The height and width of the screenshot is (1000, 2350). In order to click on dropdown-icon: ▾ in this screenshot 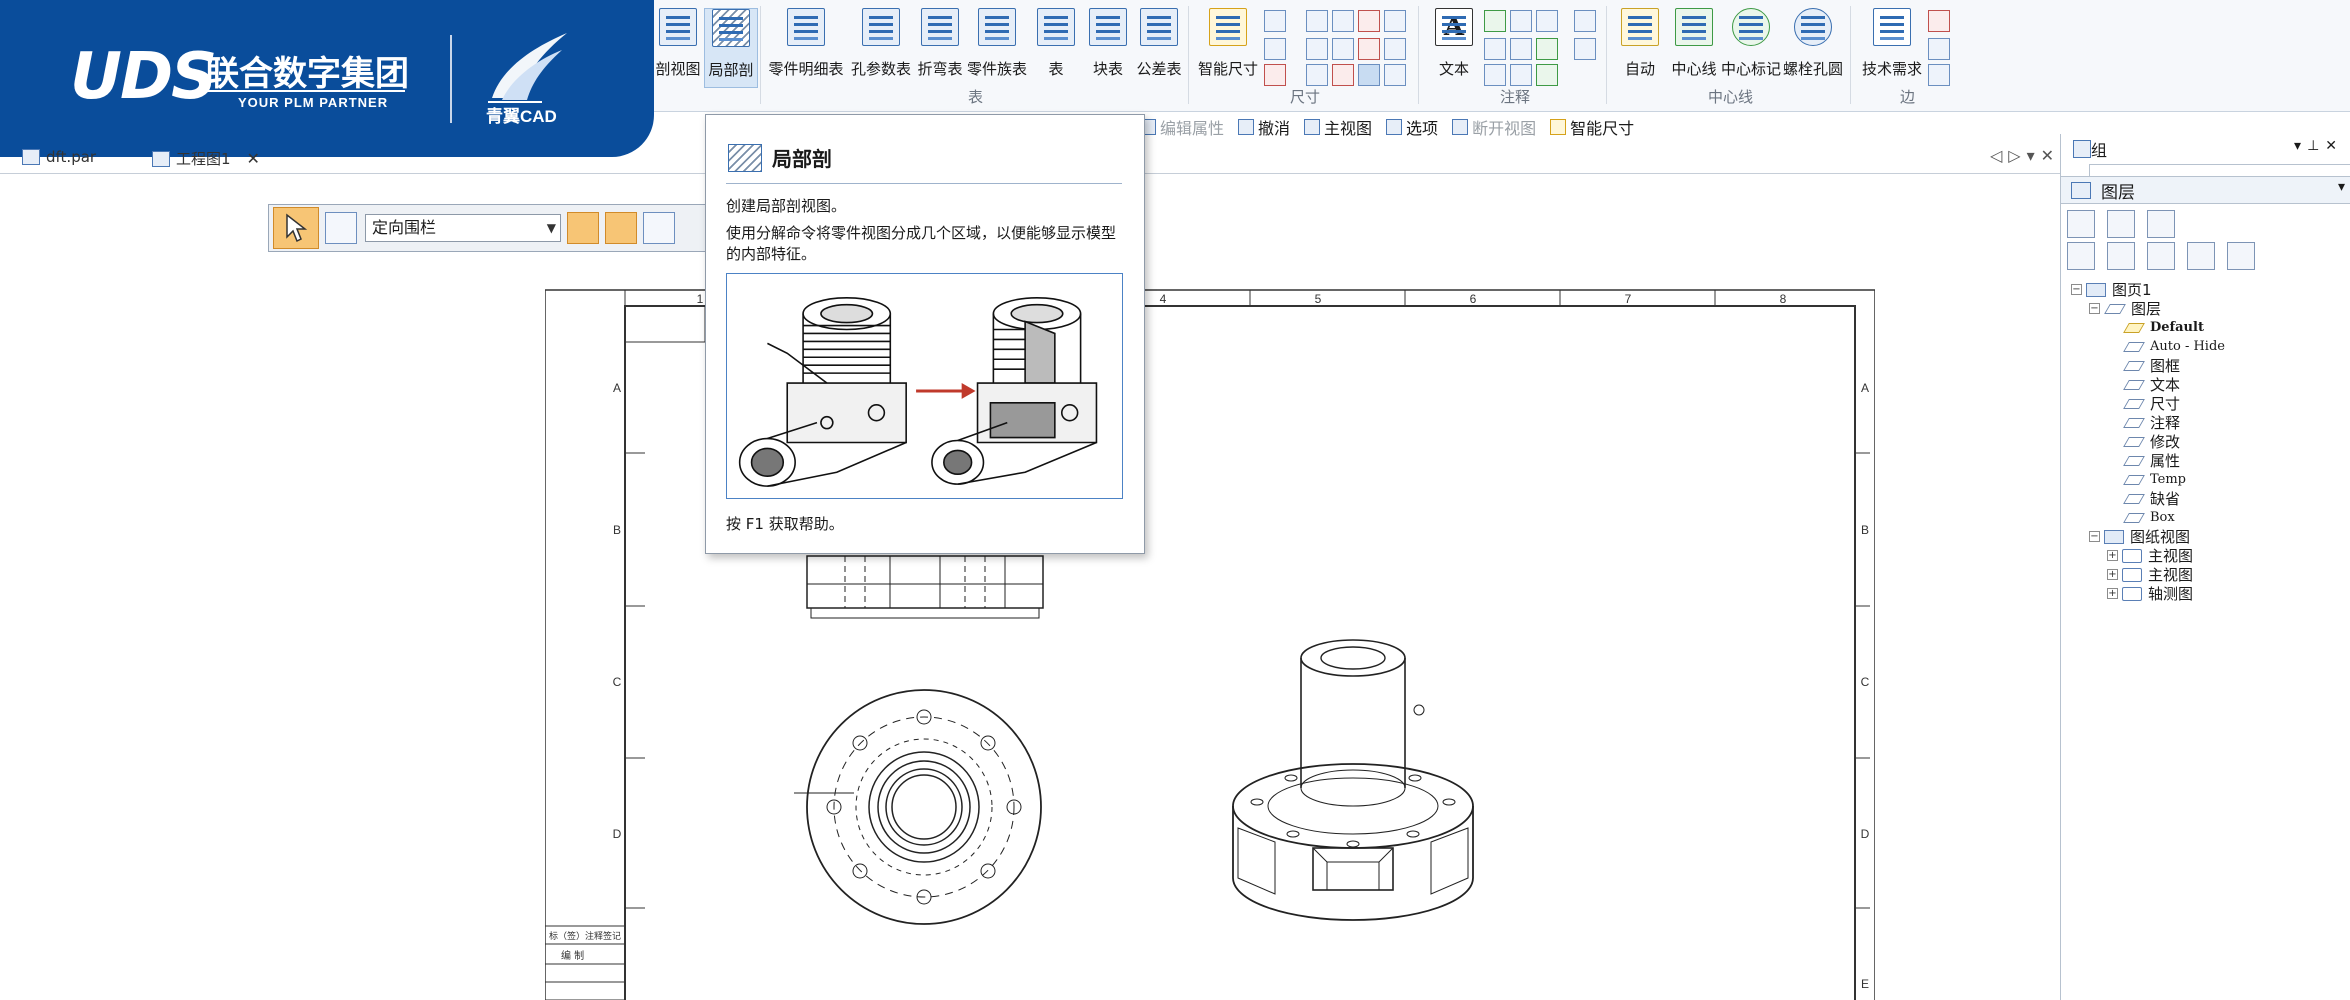, I will do `click(2300, 146)`.